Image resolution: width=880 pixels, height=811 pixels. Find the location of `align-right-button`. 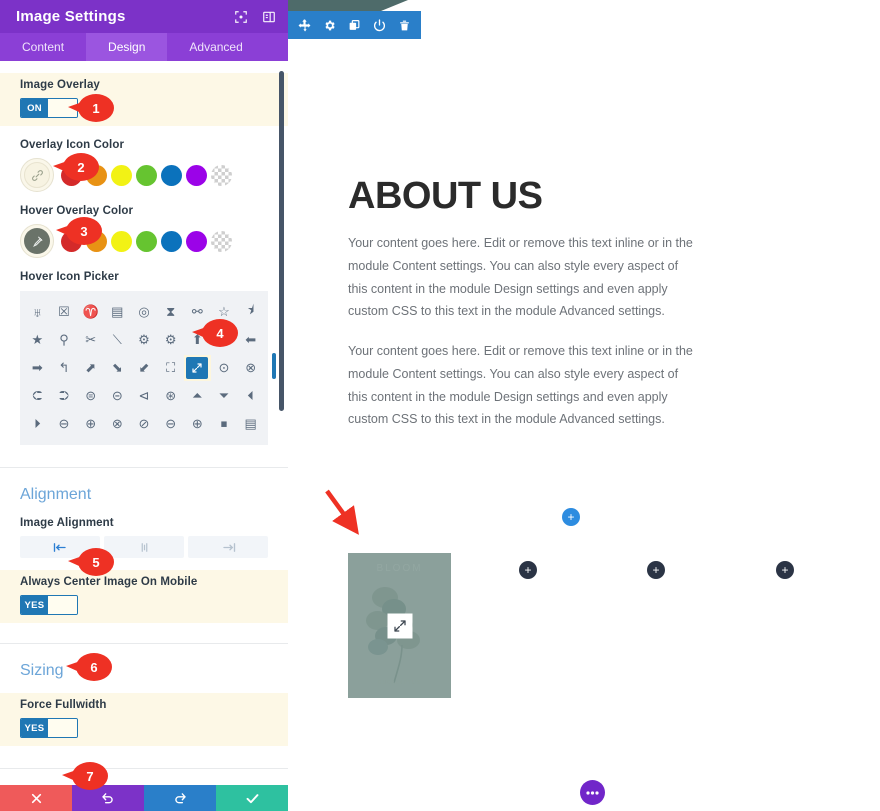

align-right-button is located at coordinates (228, 547).